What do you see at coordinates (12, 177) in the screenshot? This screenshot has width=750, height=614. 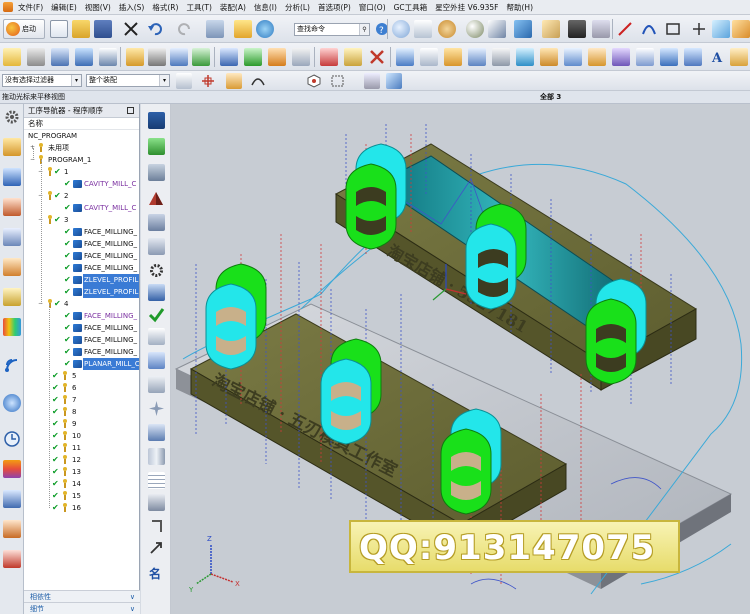 I see `machine-navigator-icon` at bounding box center [12, 177].